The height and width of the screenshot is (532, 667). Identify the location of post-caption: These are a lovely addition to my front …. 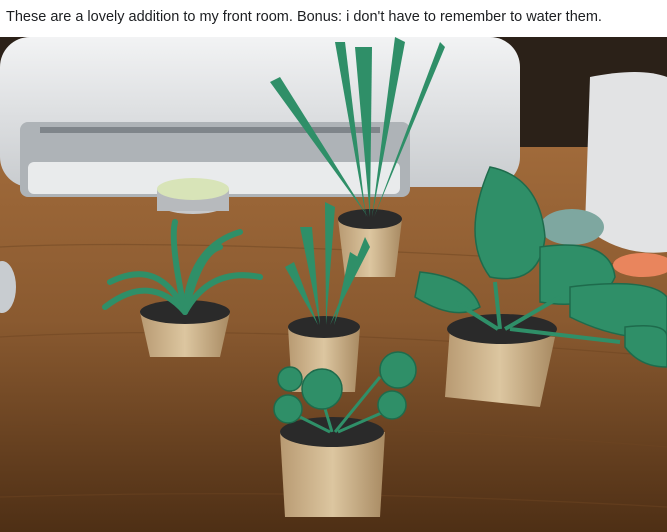
(304, 17).